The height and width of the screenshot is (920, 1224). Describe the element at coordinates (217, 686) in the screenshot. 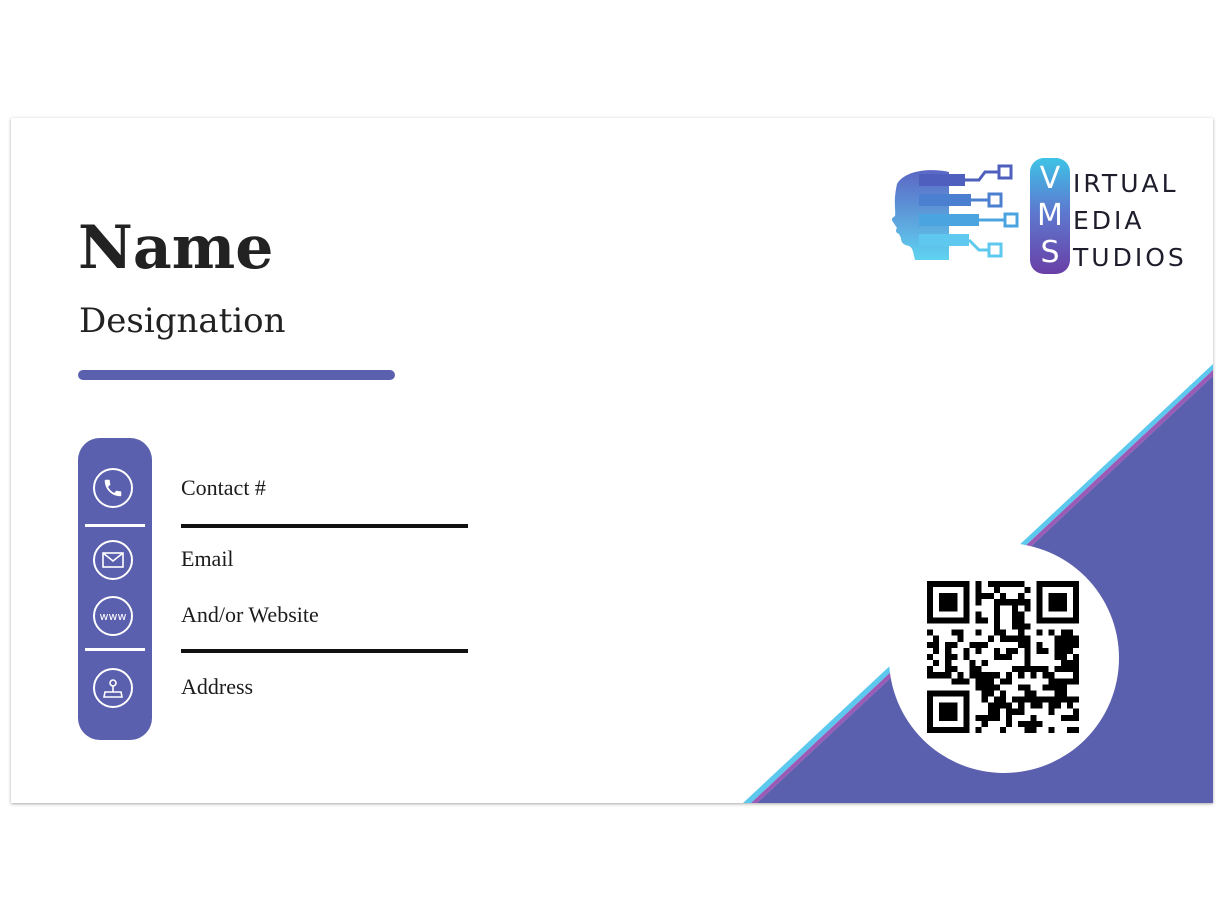

I see `address-label: Address` at that location.